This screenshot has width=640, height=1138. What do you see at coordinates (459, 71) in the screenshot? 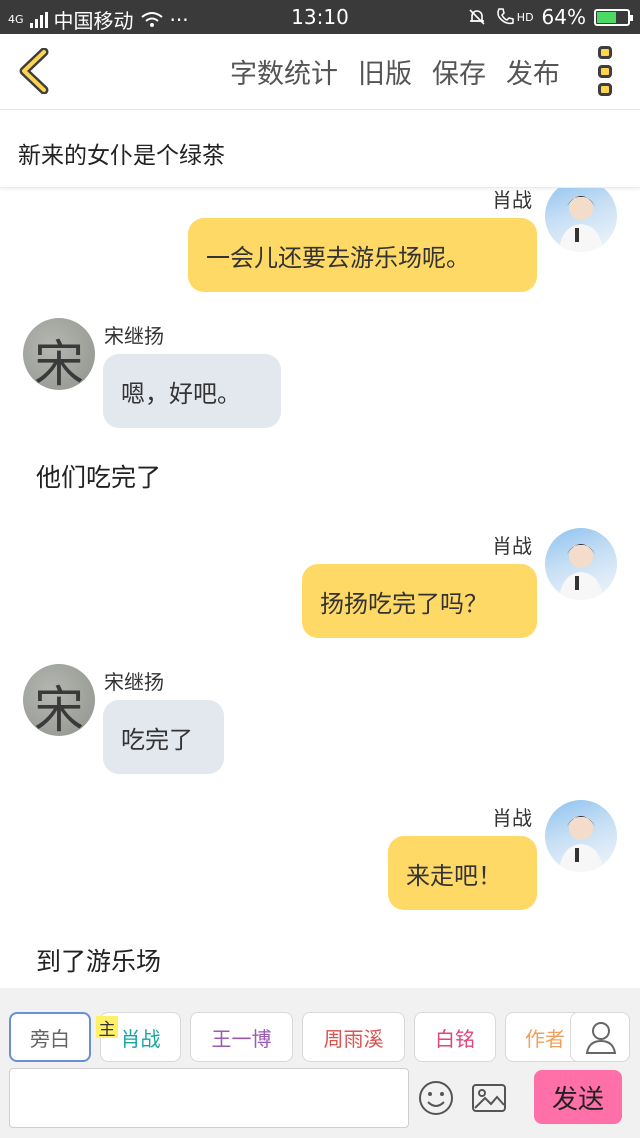
I see `save-button: 保存` at bounding box center [459, 71].